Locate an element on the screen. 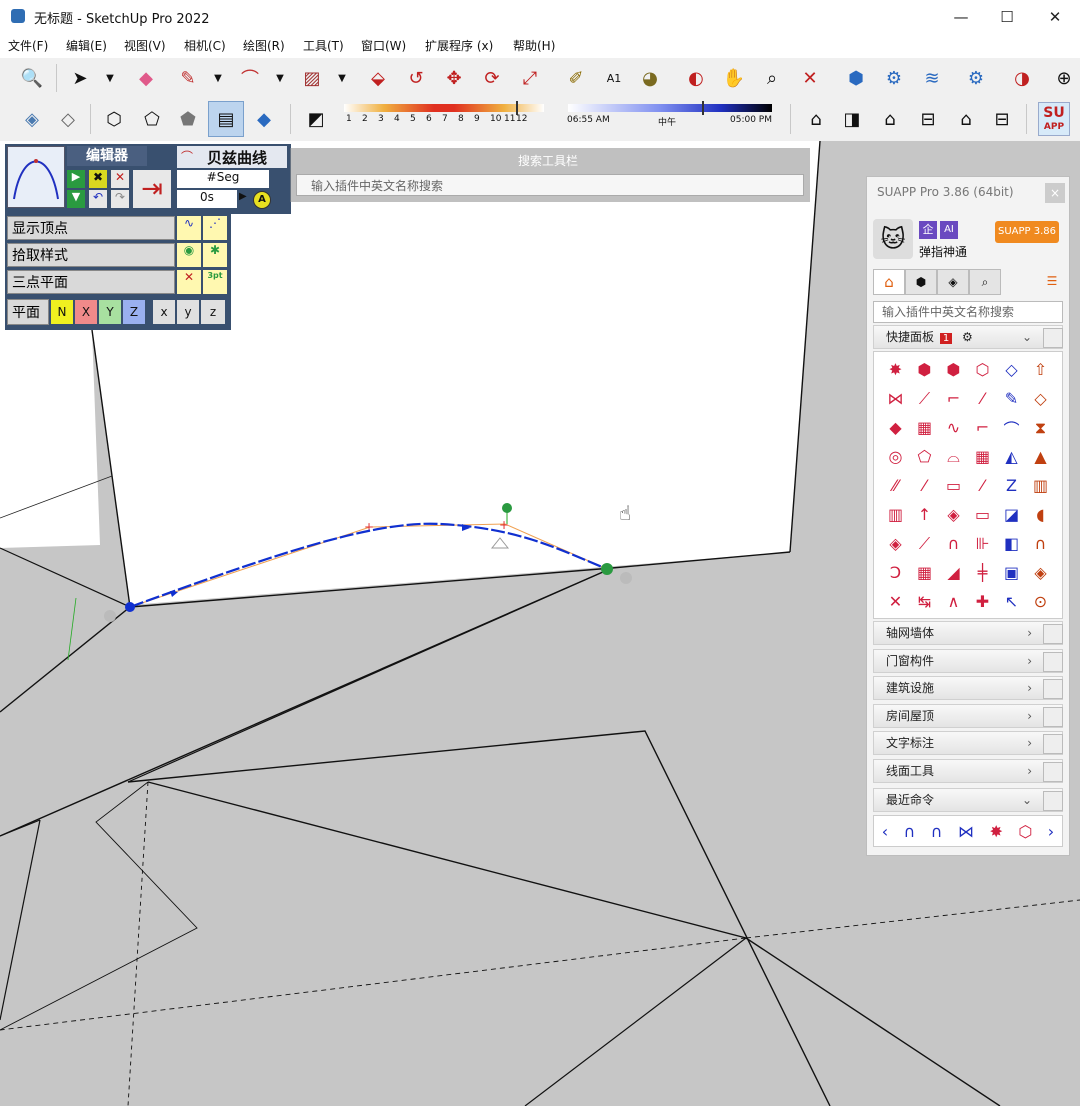 Image resolution: width=1080 pixels, height=1106 pixels. share-model-icon: ⚙ is located at coordinates (894, 78).